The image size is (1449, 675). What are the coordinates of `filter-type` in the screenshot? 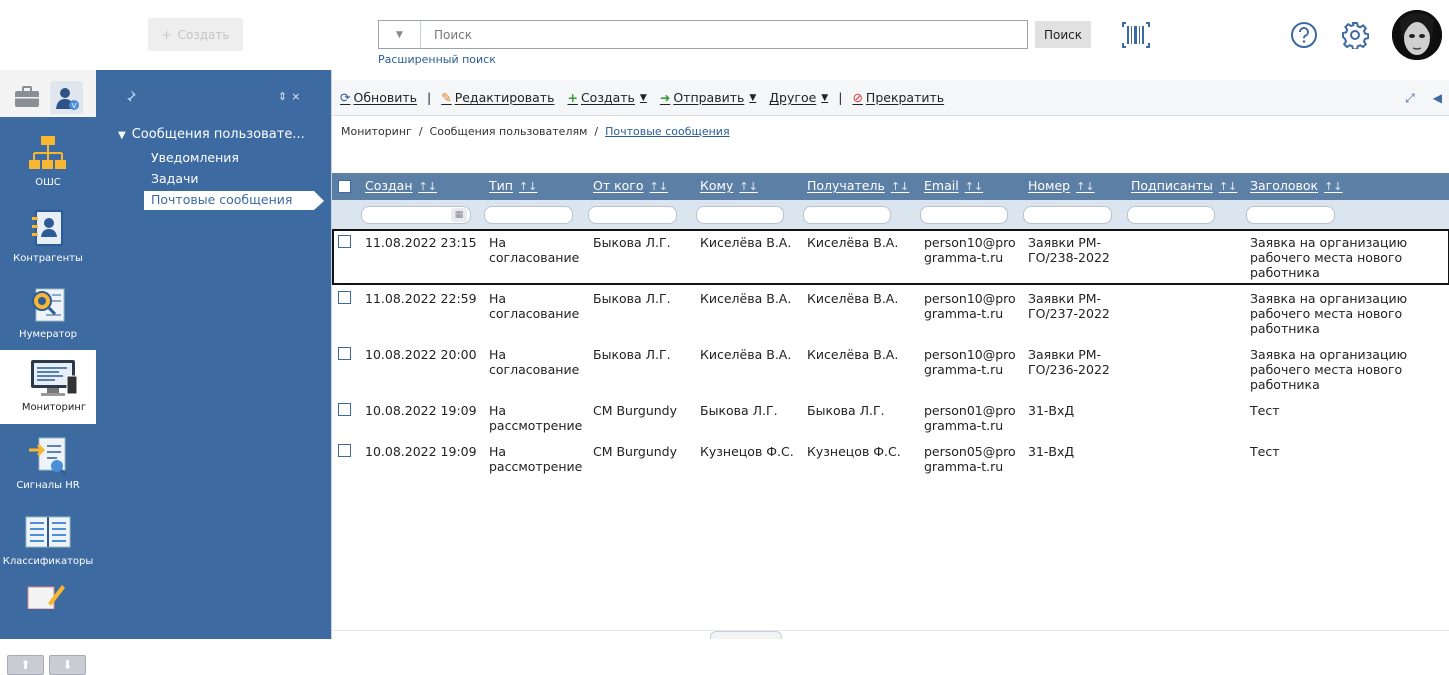 It's located at (528, 215).